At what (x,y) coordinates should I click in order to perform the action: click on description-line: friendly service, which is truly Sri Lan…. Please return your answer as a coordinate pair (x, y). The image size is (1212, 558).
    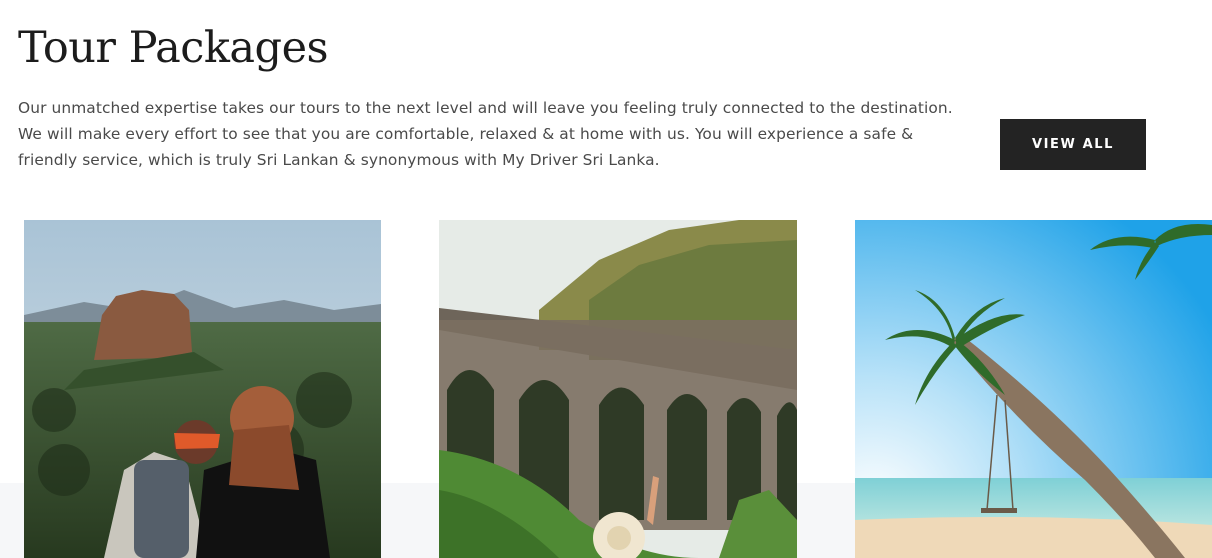
    Looking at the image, I should click on (339, 160).